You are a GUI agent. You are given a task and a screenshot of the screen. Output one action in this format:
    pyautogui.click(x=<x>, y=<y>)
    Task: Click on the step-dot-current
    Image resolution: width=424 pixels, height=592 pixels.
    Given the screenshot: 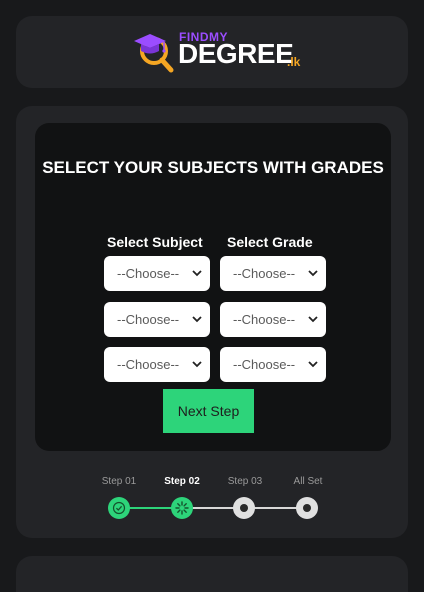 What is the action you would take?
    pyautogui.click(x=182, y=508)
    